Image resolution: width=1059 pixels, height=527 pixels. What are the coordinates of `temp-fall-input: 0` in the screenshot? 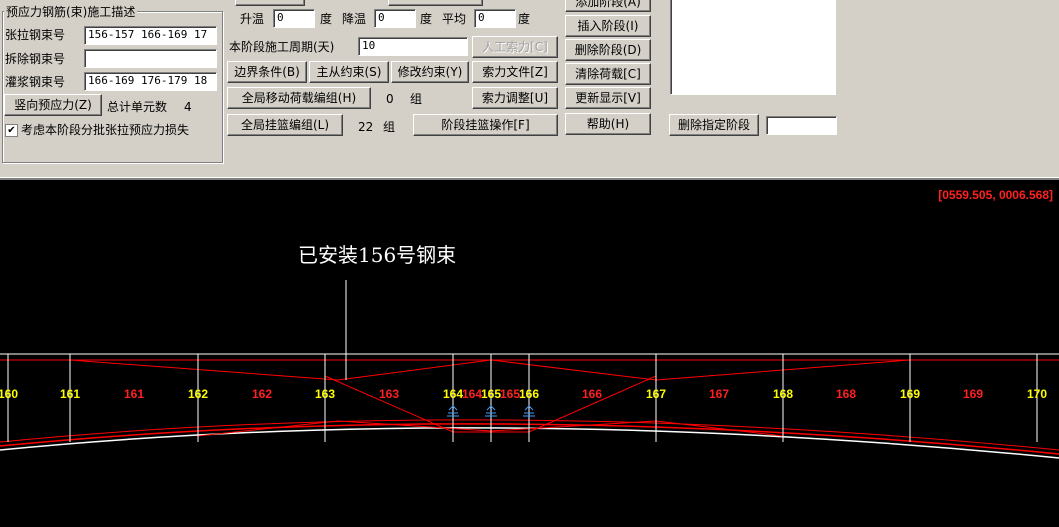 It's located at (395, 18).